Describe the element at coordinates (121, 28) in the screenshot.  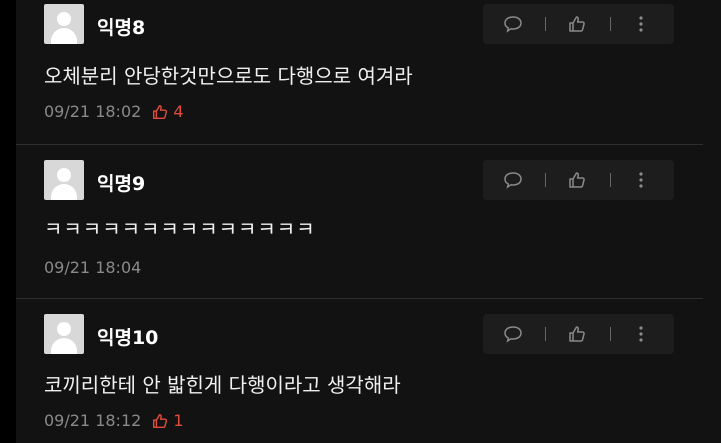
I see `comment-author: 익명8` at that location.